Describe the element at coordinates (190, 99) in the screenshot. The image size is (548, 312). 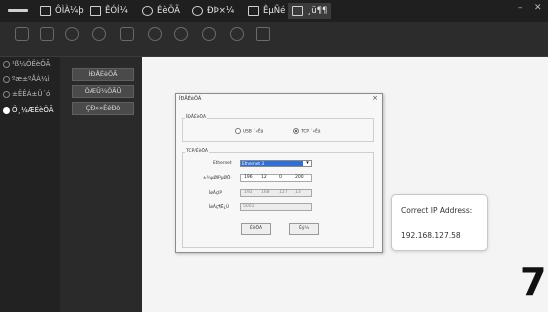
I see `dialog-title: ÍÐÅÉèÖÃ` at that location.